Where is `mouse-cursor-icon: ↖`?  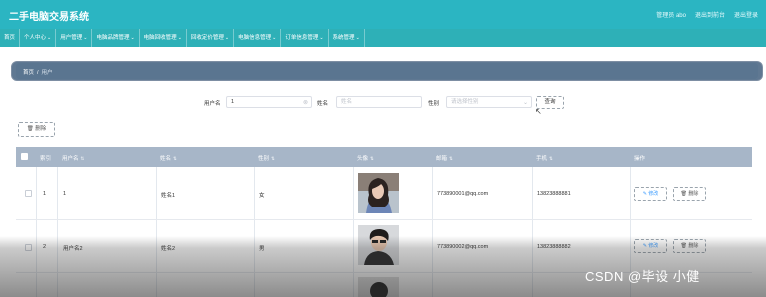 mouse-cursor-icon: ↖ is located at coordinates (538, 111).